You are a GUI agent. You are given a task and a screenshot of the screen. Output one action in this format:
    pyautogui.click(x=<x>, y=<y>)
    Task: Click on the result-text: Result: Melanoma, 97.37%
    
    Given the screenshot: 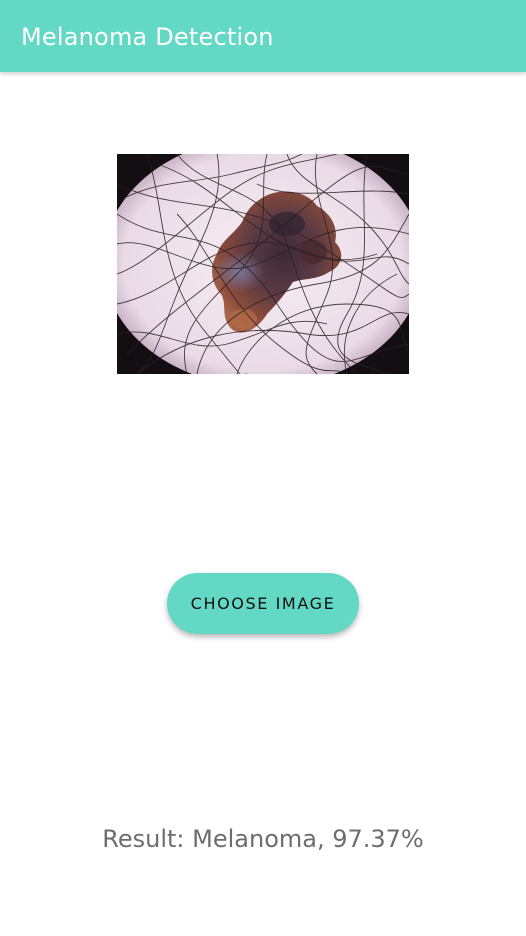 What is the action you would take?
    pyautogui.click(x=263, y=839)
    